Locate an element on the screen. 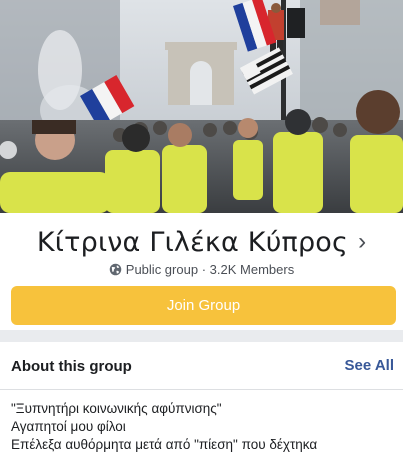 This screenshot has width=403, height=456. about-separator is located at coordinates (201, 389).